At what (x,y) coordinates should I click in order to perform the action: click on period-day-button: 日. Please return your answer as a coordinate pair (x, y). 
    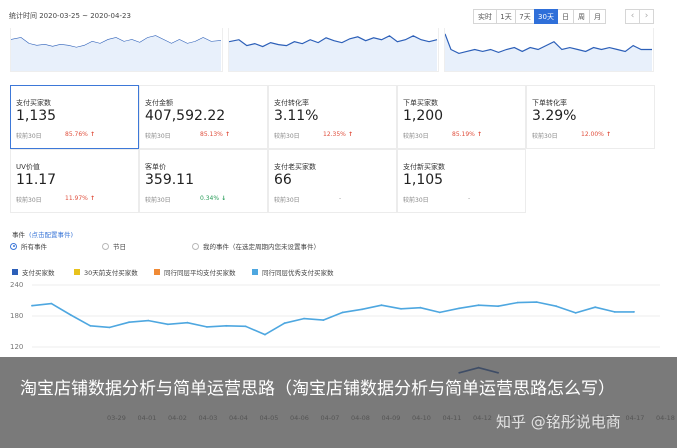
    Looking at the image, I should click on (565, 16).